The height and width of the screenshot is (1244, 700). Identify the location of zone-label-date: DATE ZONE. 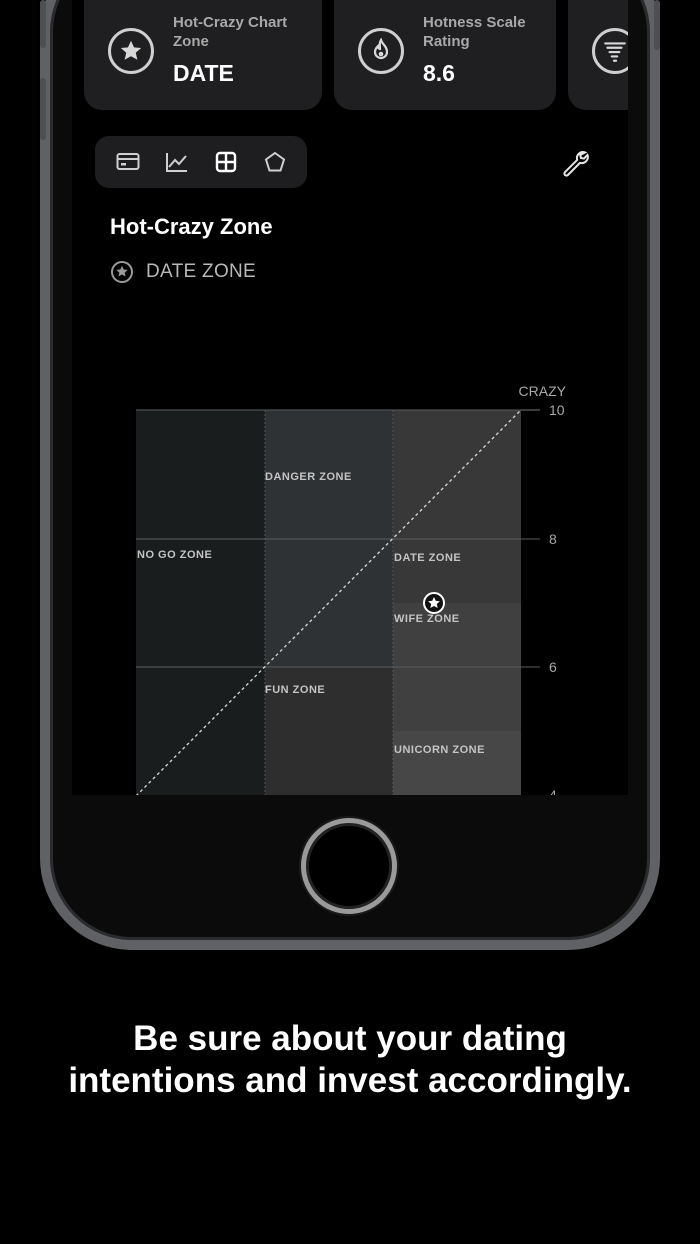
(427, 558).